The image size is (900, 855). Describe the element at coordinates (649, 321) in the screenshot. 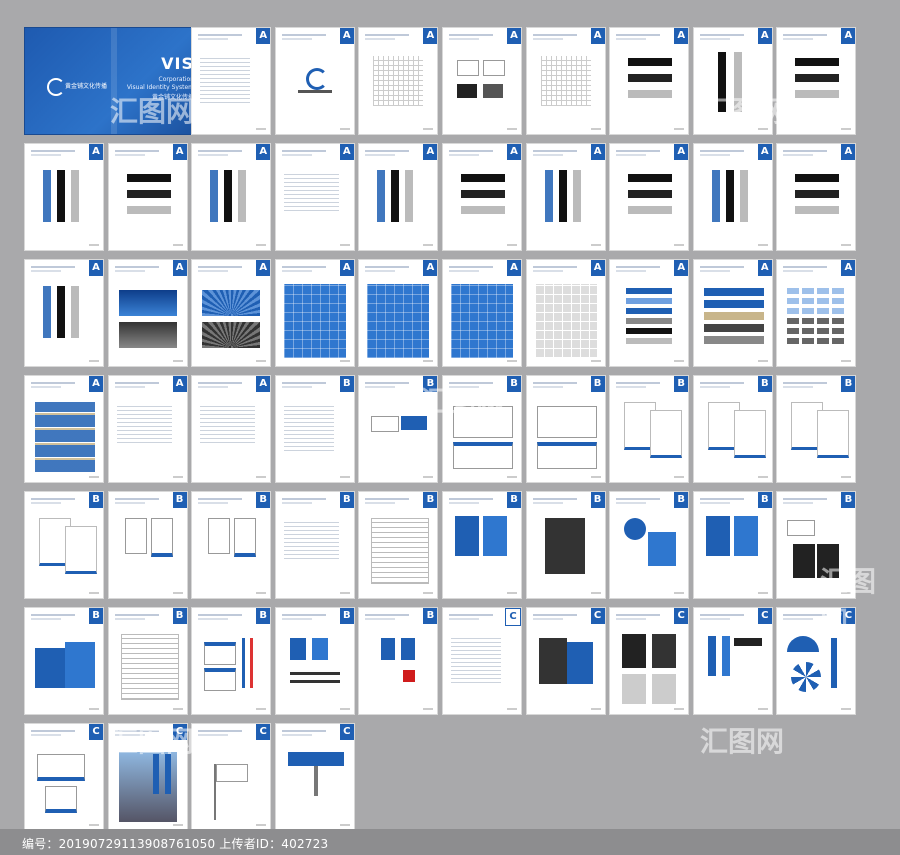

I see `color-swatch` at that location.